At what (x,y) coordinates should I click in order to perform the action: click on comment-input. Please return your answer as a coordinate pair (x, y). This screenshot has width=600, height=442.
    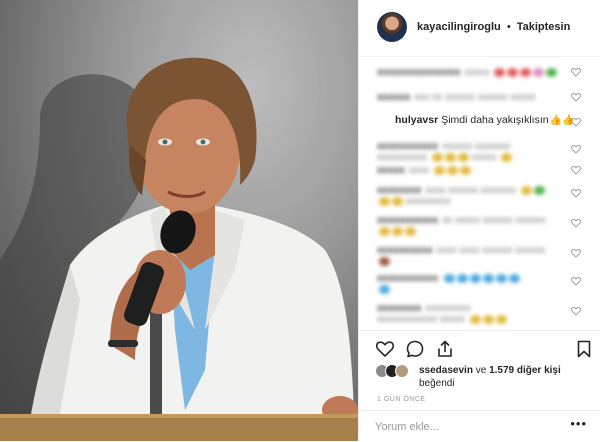
    Looking at the image, I should click on (465, 427).